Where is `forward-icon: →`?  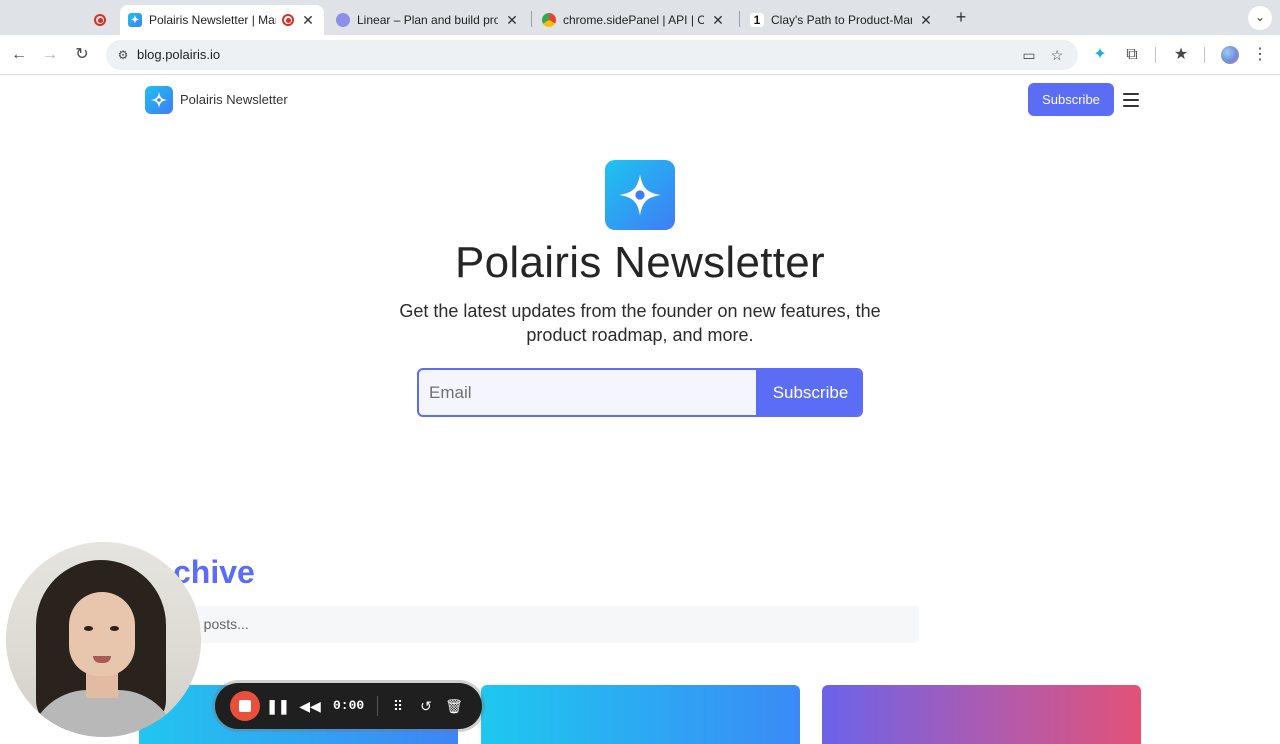 forward-icon: → is located at coordinates (50, 55).